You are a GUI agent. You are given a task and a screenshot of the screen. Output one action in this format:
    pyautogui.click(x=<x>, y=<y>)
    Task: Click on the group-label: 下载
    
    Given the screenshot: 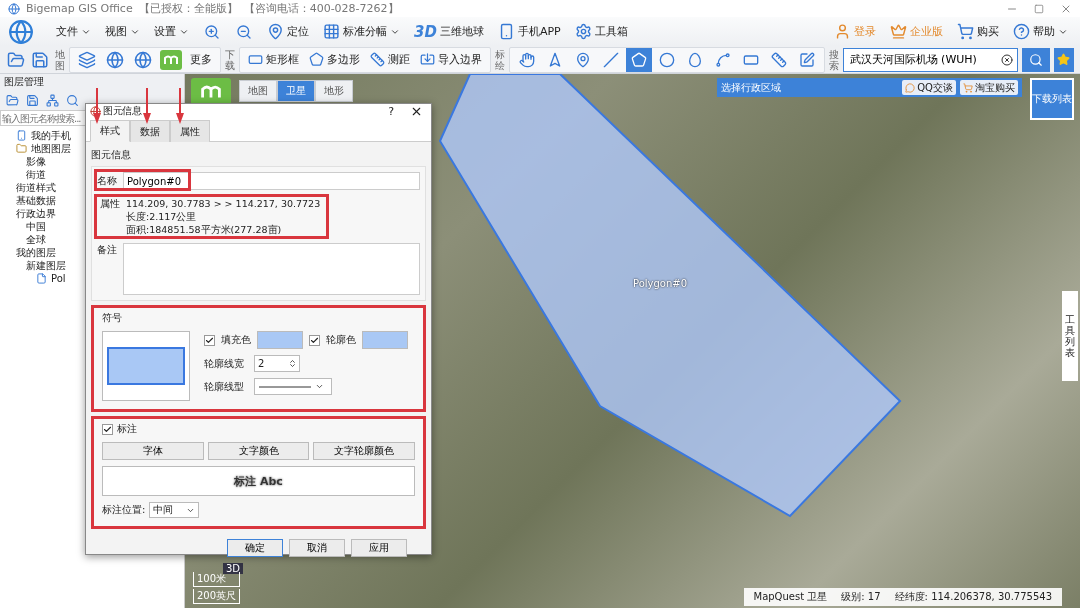 What is the action you would take?
    pyautogui.click(x=229, y=59)
    